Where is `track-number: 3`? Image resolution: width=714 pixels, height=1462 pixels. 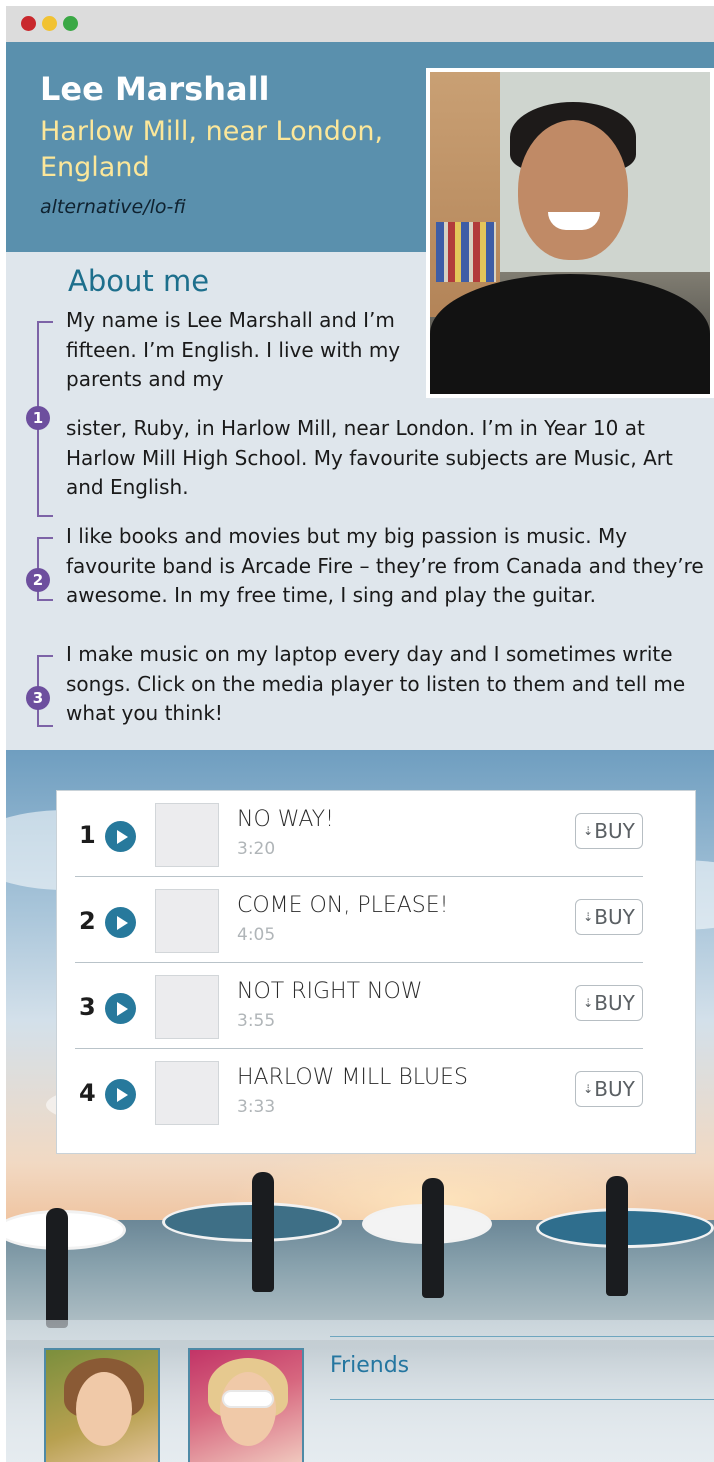 track-number: 3 is located at coordinates (87, 1007).